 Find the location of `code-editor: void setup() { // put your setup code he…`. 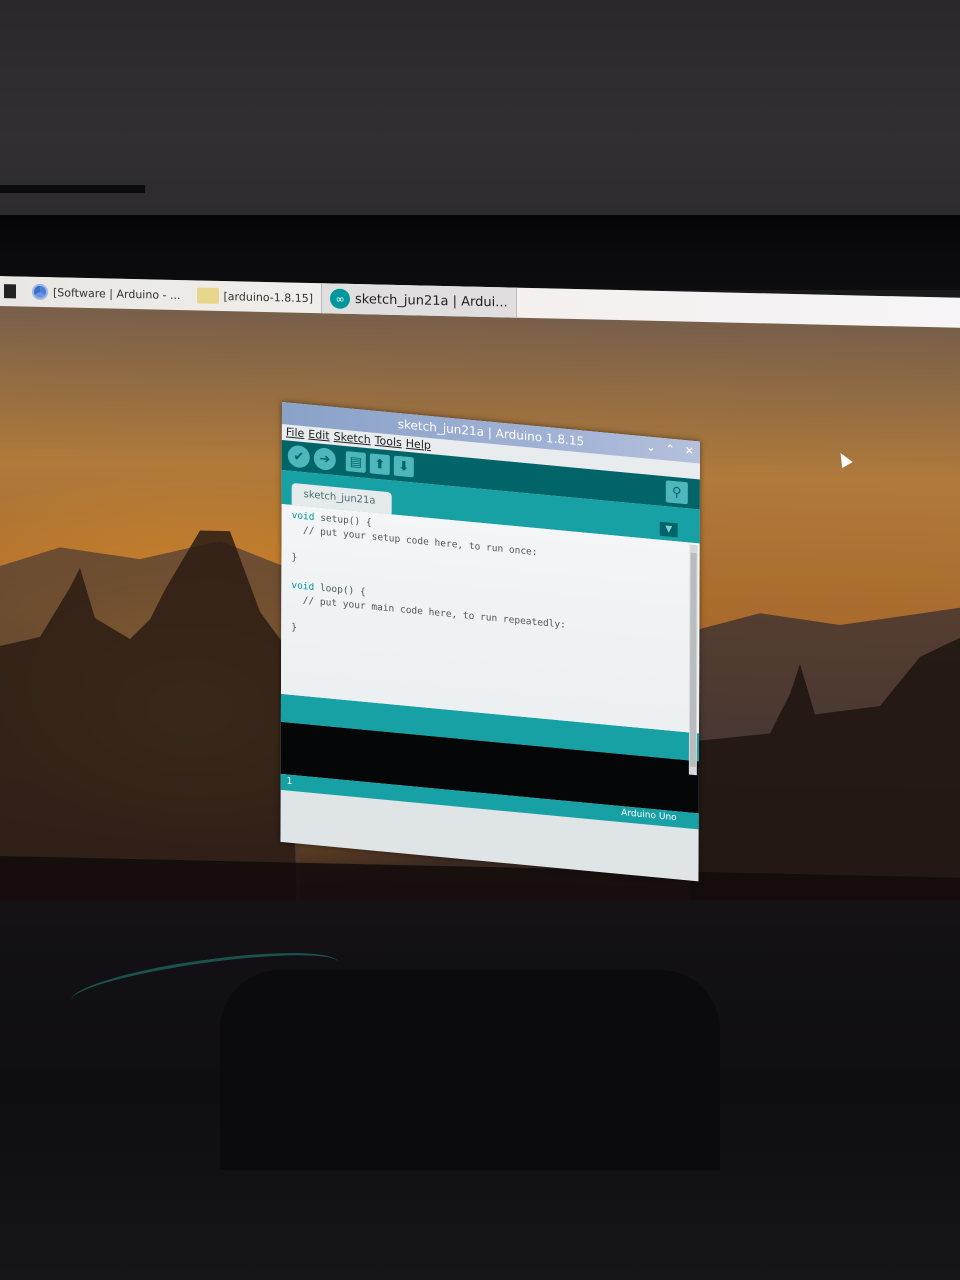

code-editor: void setup() { // put your setup code he… is located at coordinates (490, 639).